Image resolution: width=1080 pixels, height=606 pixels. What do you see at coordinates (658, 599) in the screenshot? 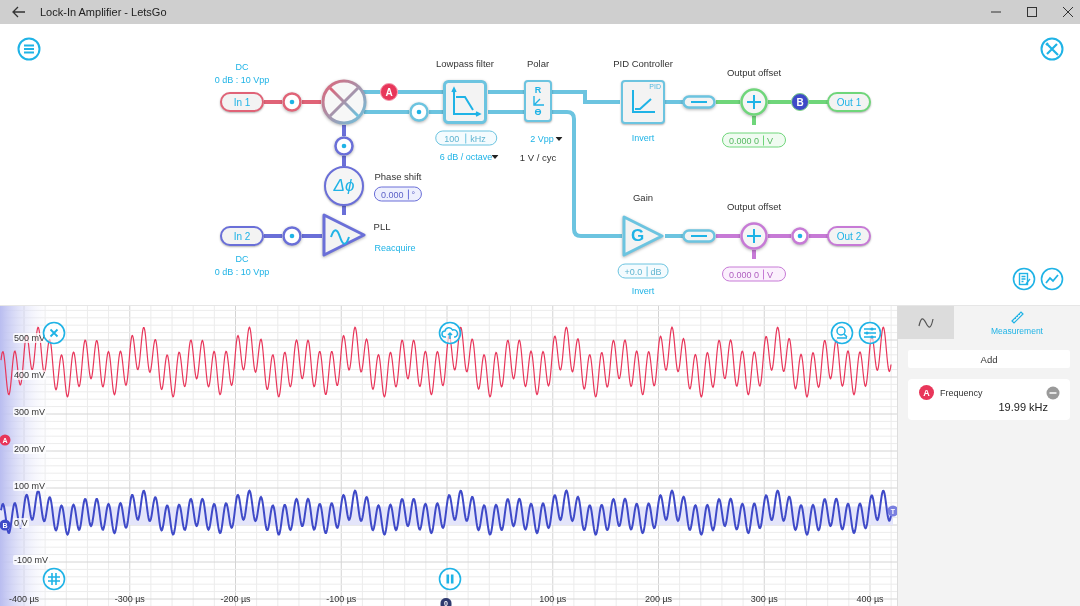
I see `axis-tick-label: 200 µs` at bounding box center [658, 599].